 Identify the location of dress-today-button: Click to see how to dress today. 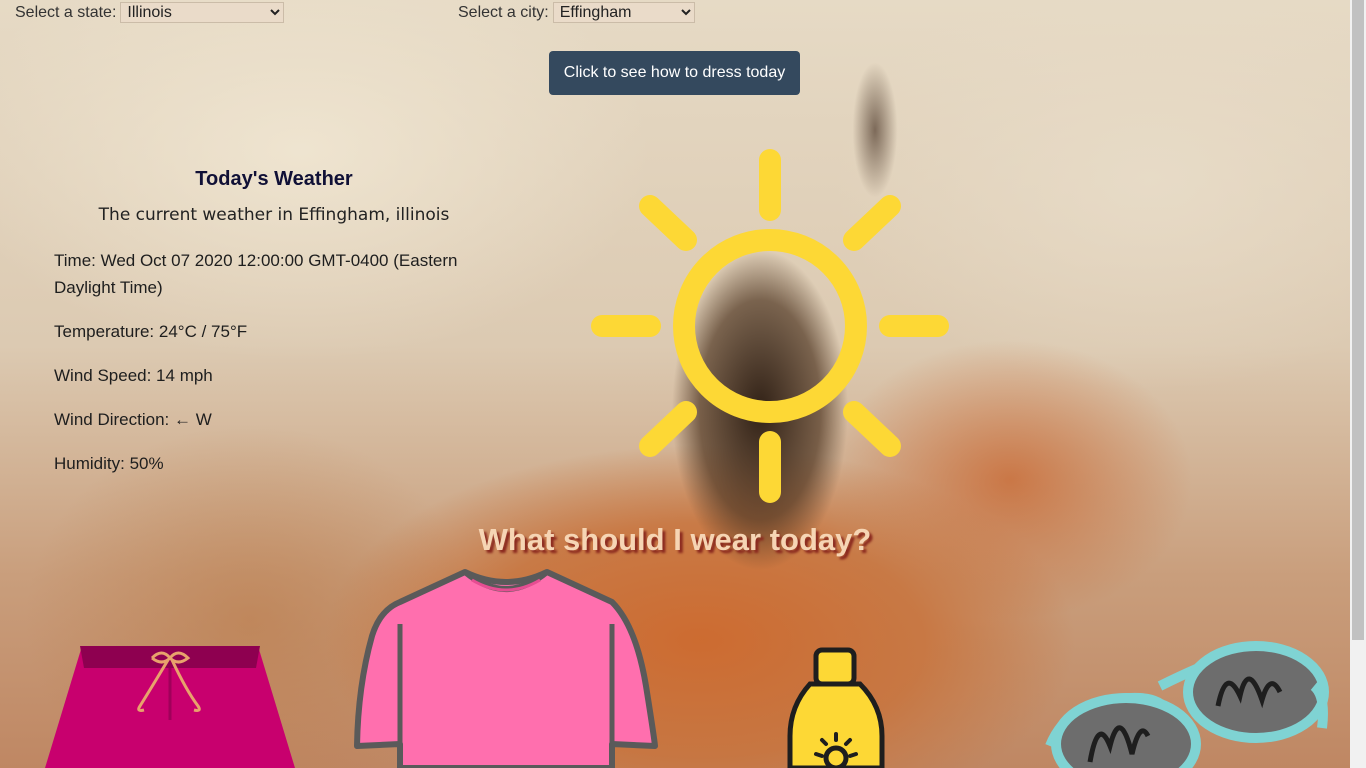
(674, 73).